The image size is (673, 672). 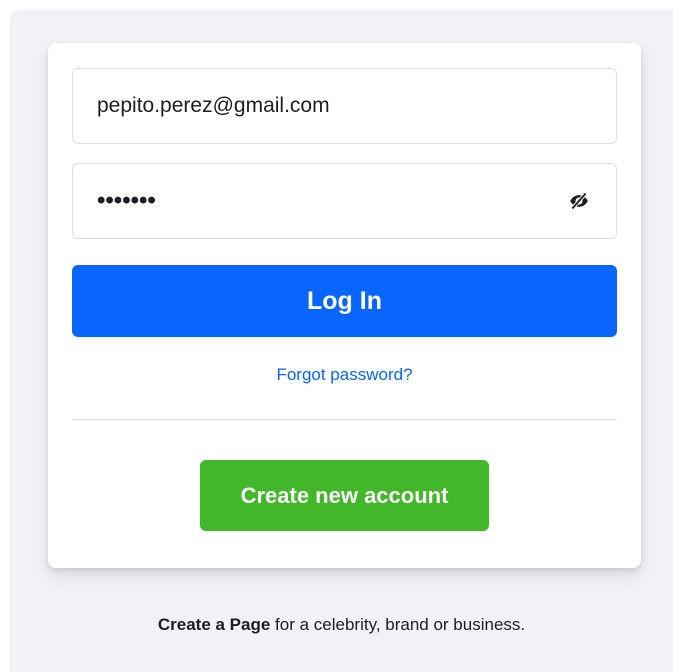 I want to click on create-page-note-text: for a celebrity, brand or business., so click(x=398, y=624).